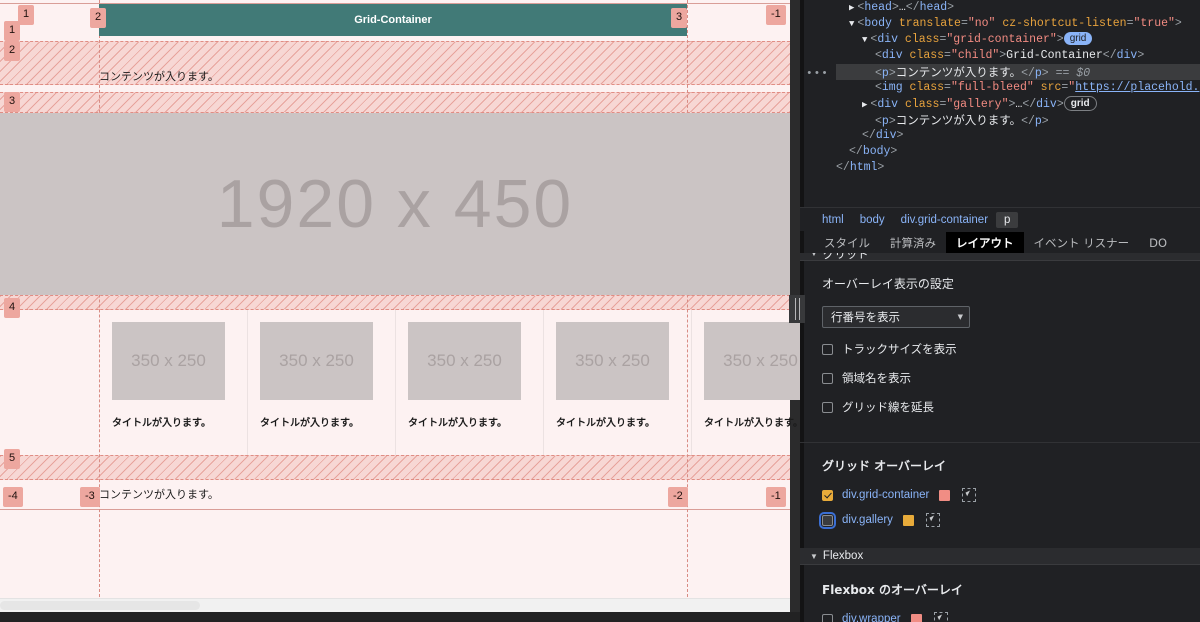 The image size is (1200, 622). What do you see at coordinates (964, 23) in the screenshot?
I see `dom-token: =` at bounding box center [964, 23].